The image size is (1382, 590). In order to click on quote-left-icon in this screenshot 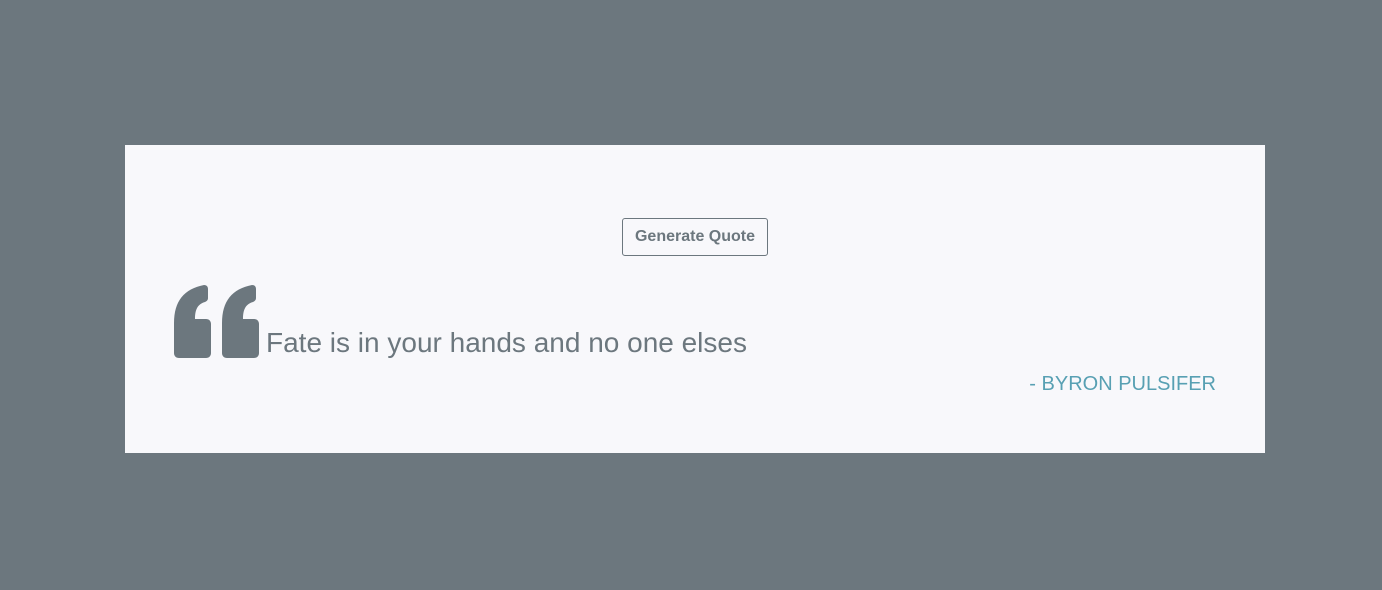, I will do `click(216, 321)`.